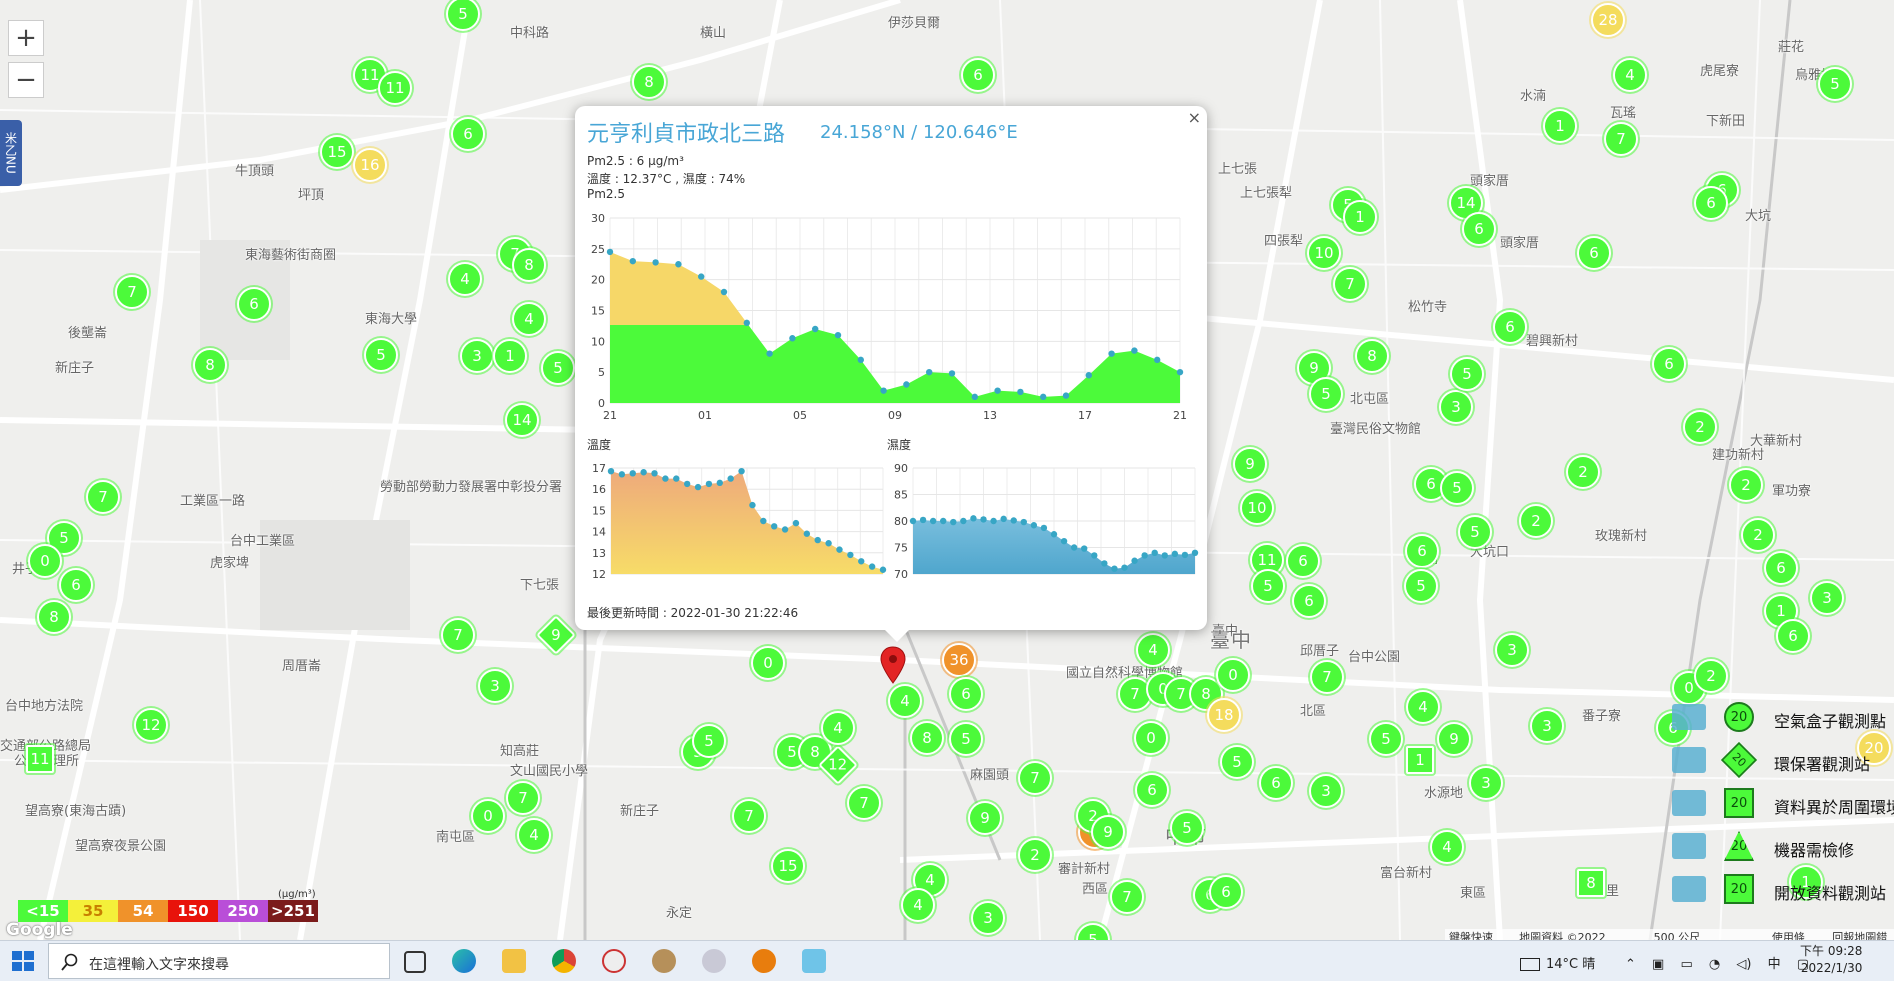 The width and height of the screenshot is (1894, 981). Describe the element at coordinates (151, 725) in the screenshot. I see `station-marker: 12` at that location.